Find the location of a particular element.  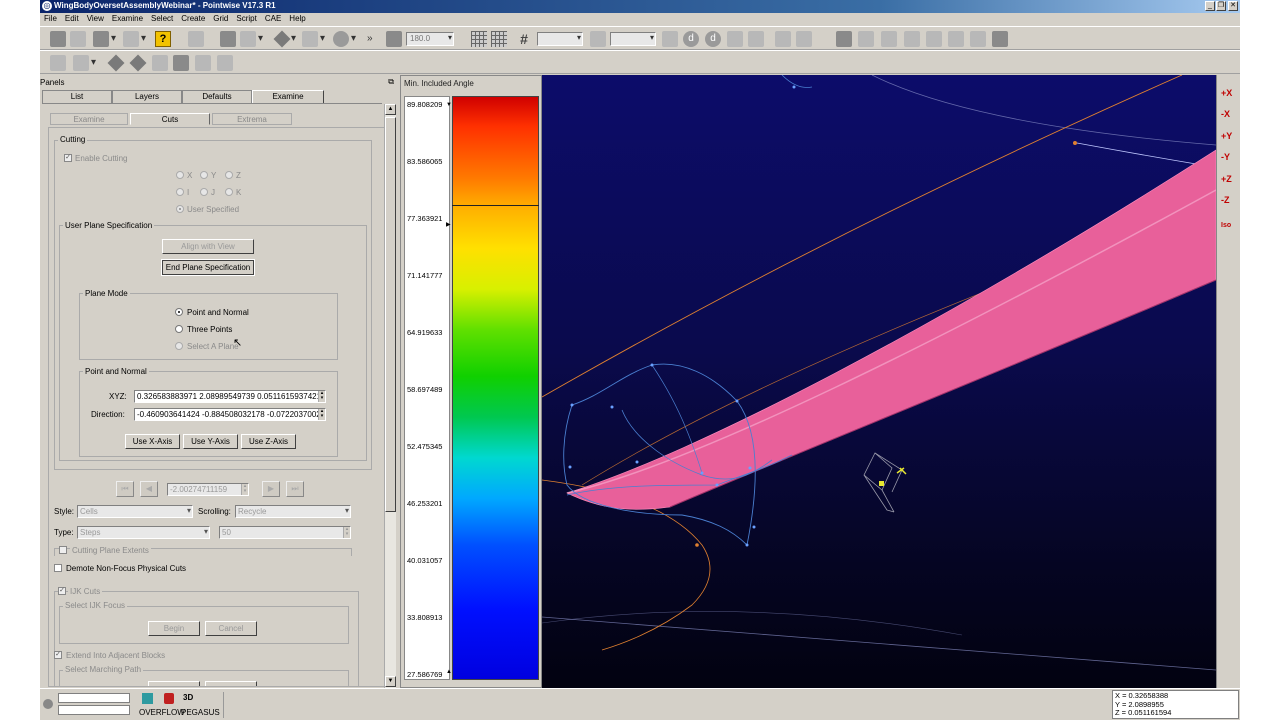

view-minus-z-button: -Z is located at coordinates (1229, 200).